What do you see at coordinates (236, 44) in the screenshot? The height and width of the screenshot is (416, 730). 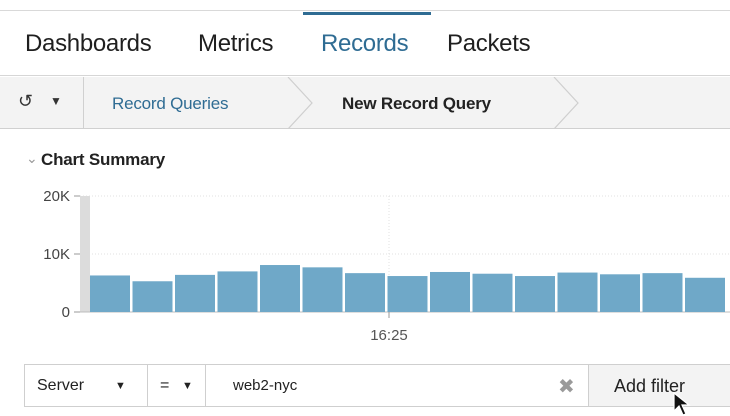 I see `tab-metrics: Metrics` at bounding box center [236, 44].